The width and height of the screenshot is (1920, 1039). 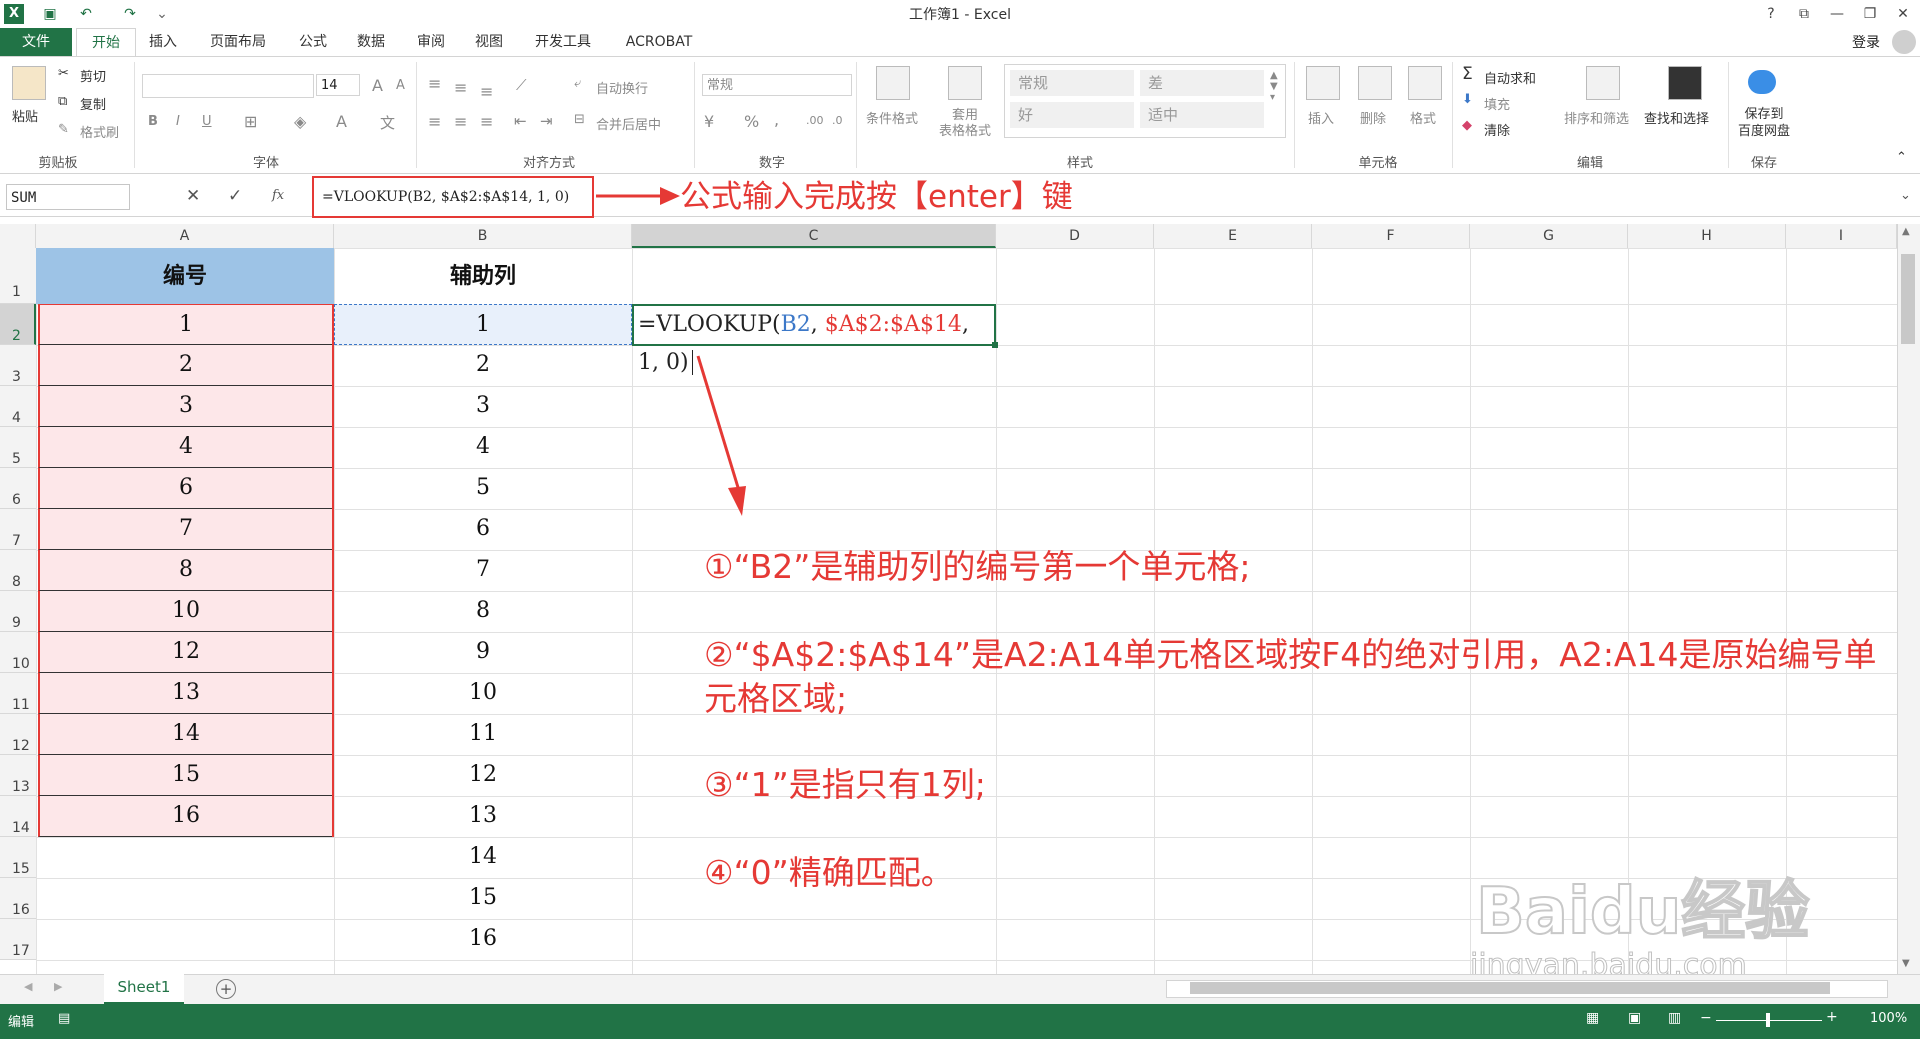 What do you see at coordinates (1707, 236) in the screenshot?
I see `column-header-h: H` at bounding box center [1707, 236].